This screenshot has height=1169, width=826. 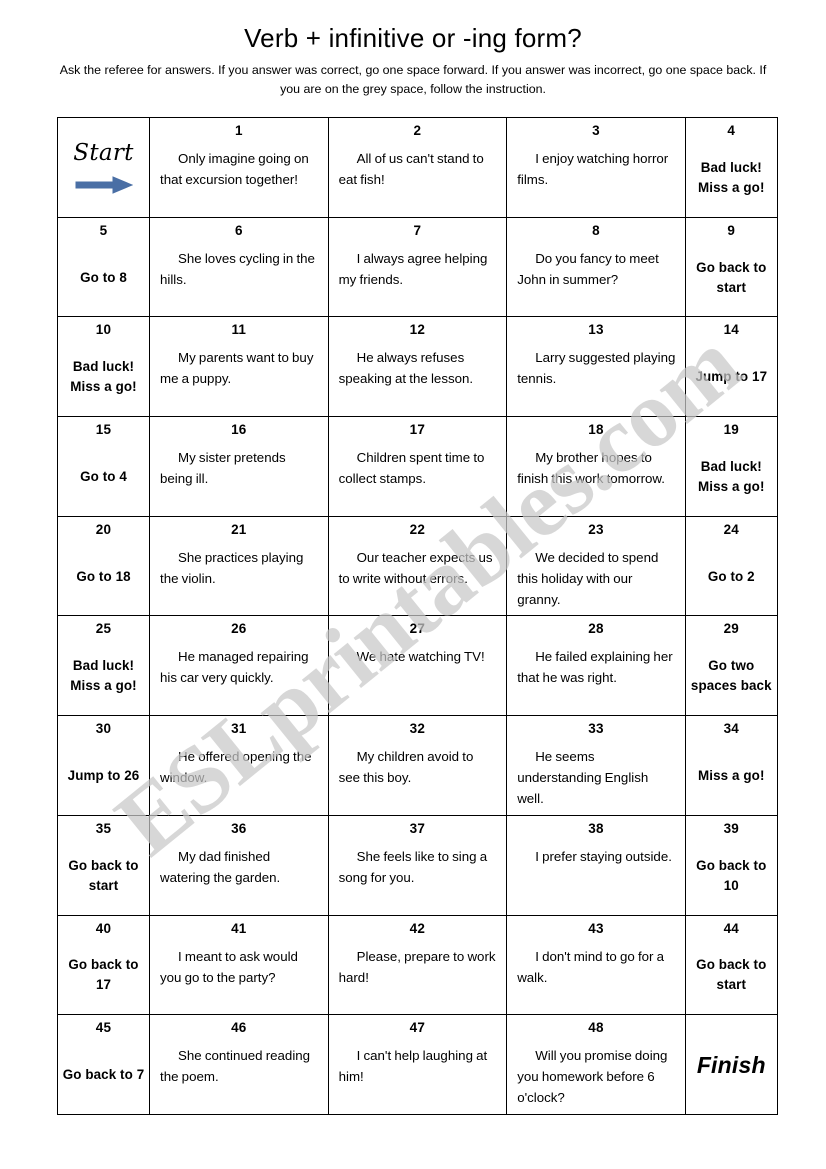 I want to click on start-label: Start, so click(x=103, y=153).